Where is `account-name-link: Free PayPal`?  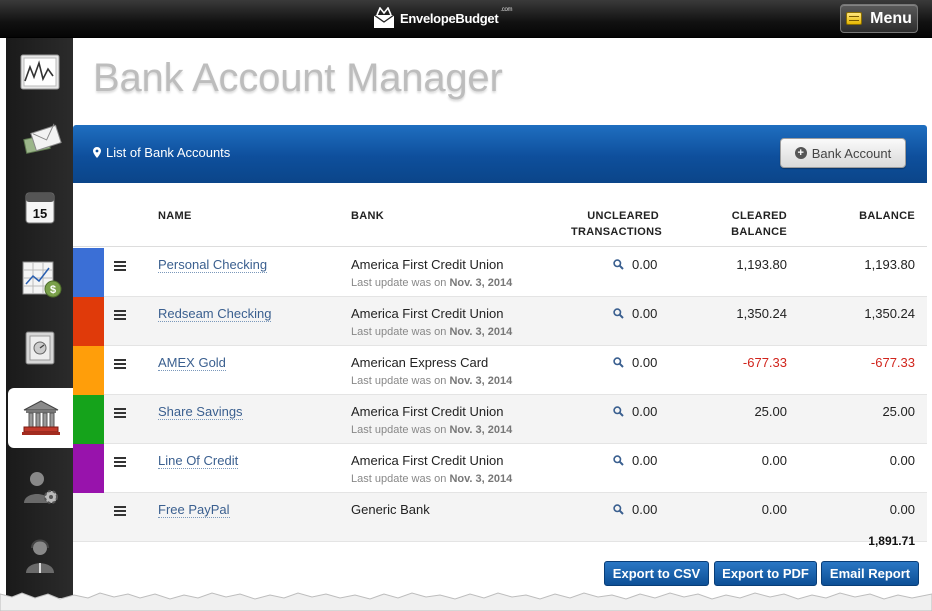
account-name-link: Free PayPal is located at coordinates (194, 510).